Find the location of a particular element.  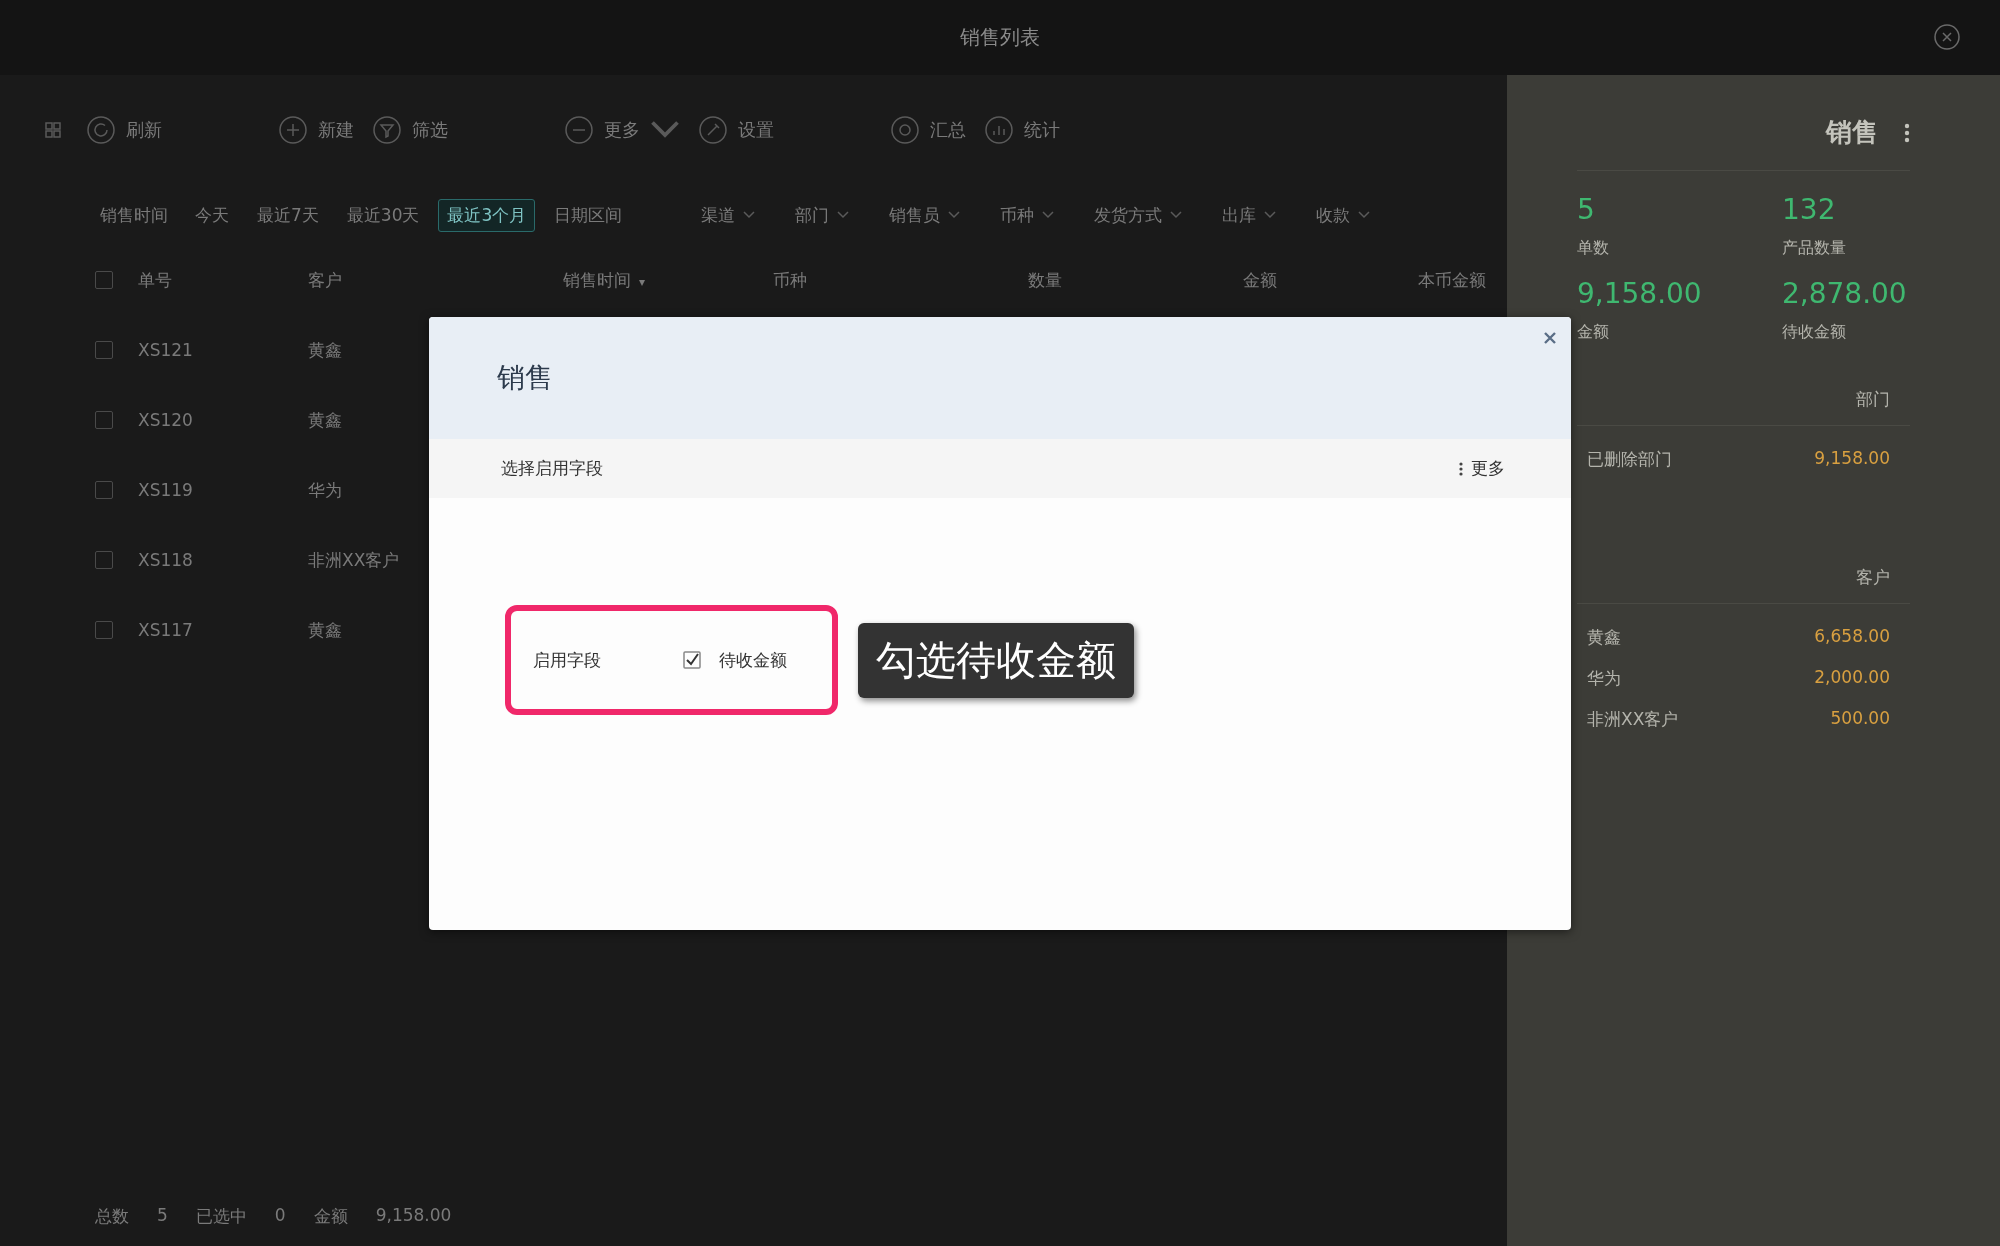

toolbar-button: 新建 is located at coordinates (316, 130).